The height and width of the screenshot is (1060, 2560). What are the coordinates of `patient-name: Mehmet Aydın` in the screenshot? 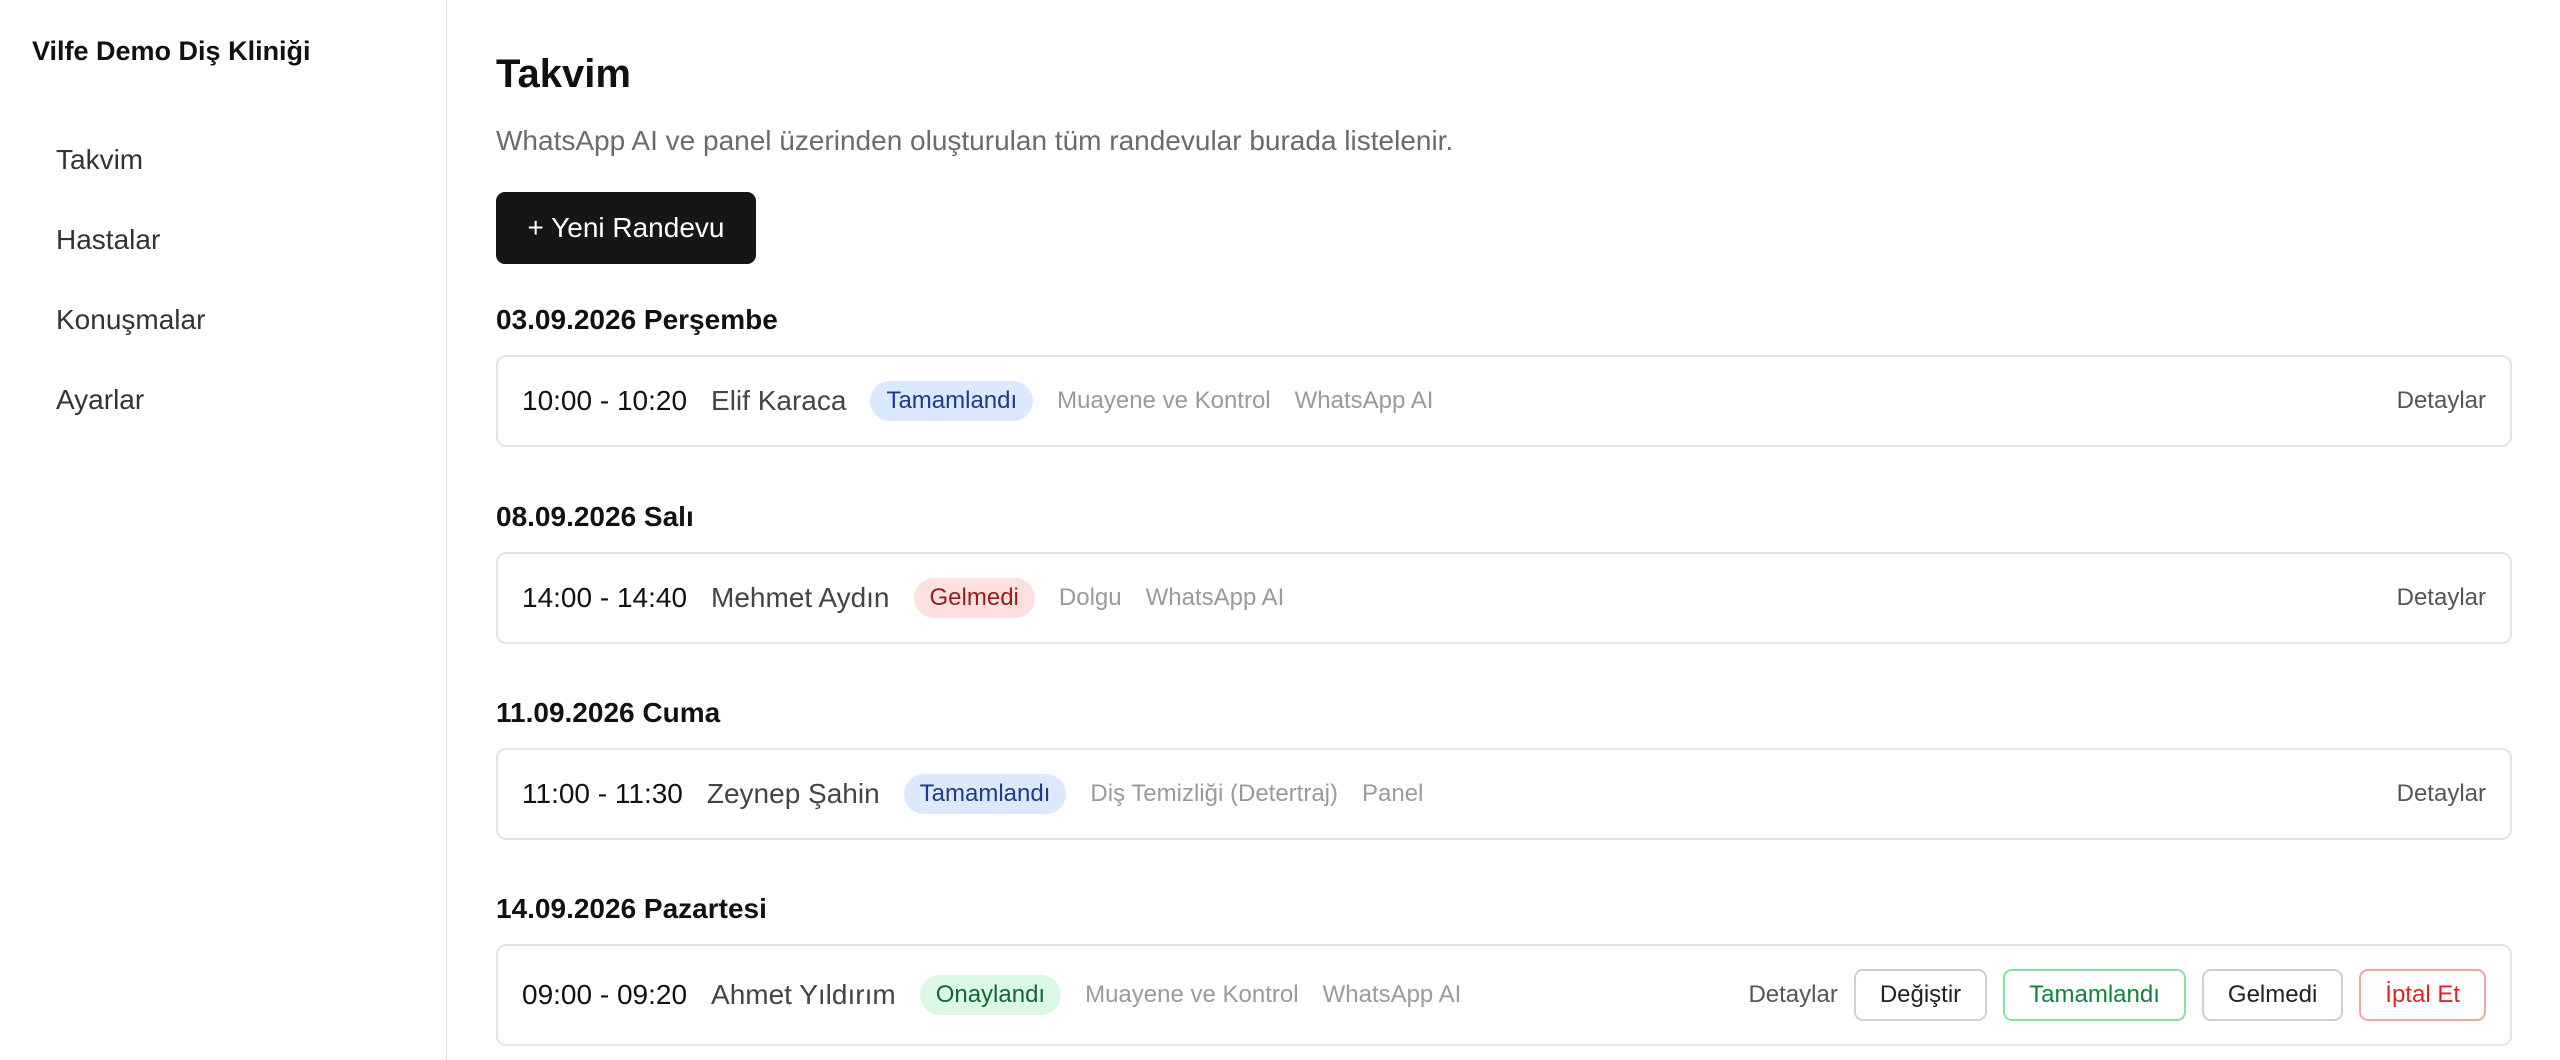 It's located at (800, 597).